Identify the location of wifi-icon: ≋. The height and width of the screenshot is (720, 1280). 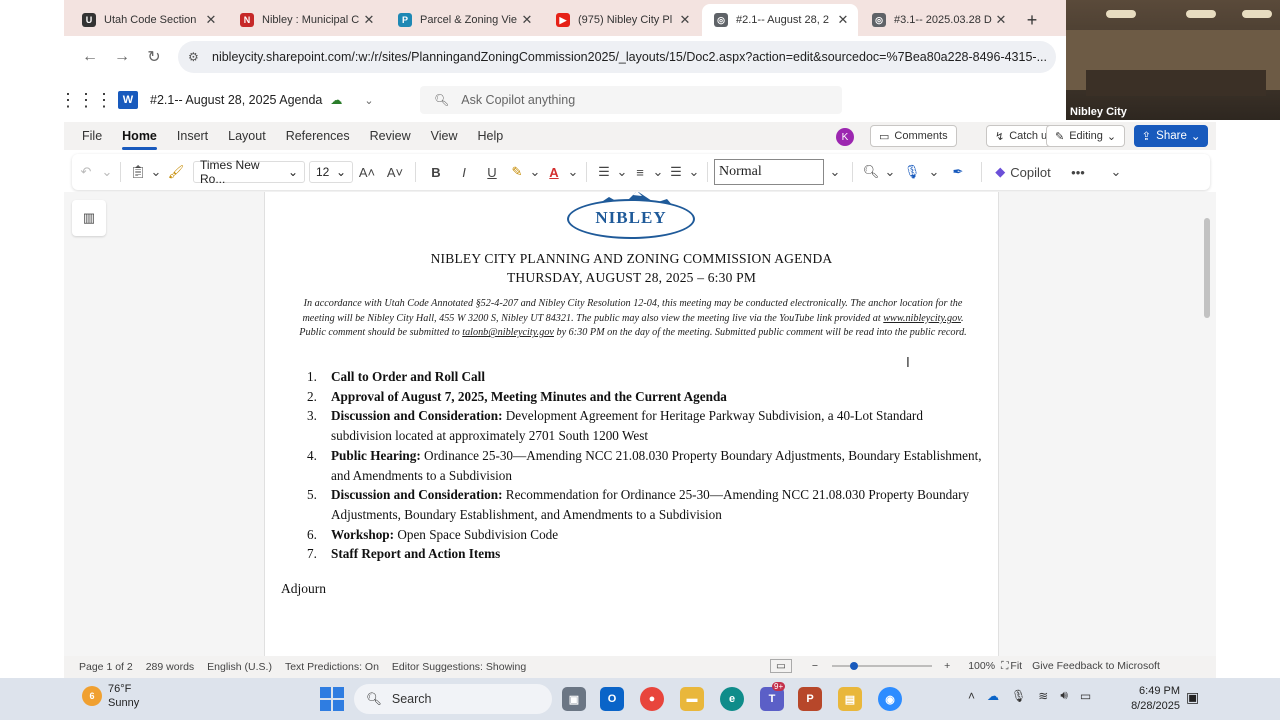
(1043, 696).